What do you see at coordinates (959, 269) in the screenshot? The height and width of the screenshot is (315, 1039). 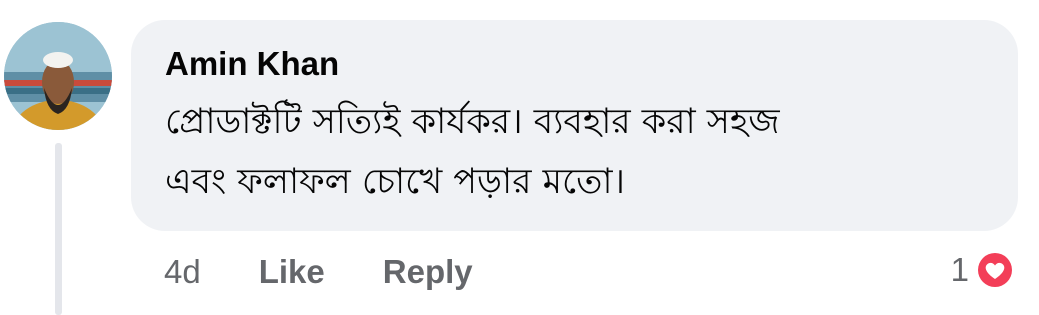 I see `reaction-count: 1` at bounding box center [959, 269].